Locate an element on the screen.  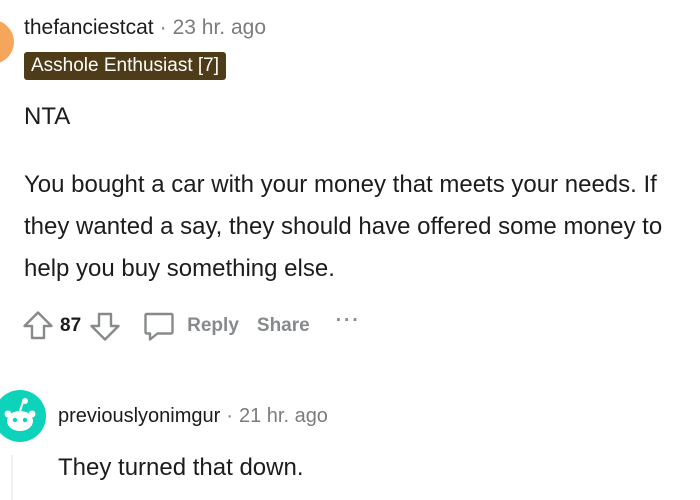
comment-timestamp: 21 hr. ago is located at coordinates (283, 416).